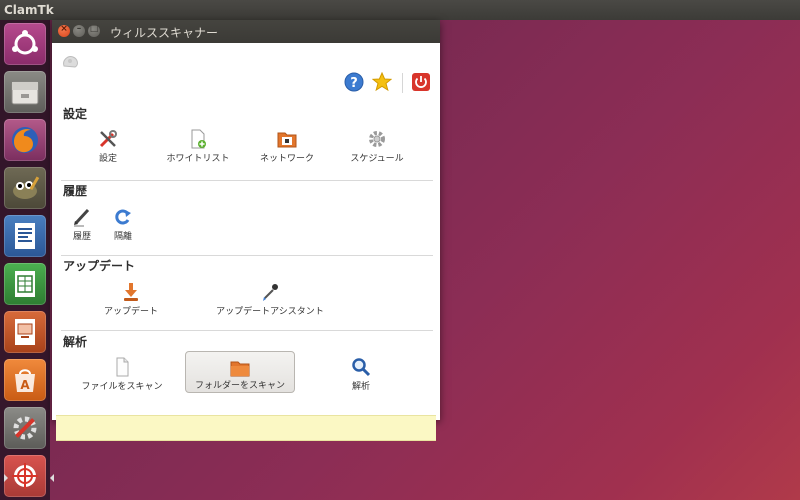  I want to click on impress-button, so click(25, 332).